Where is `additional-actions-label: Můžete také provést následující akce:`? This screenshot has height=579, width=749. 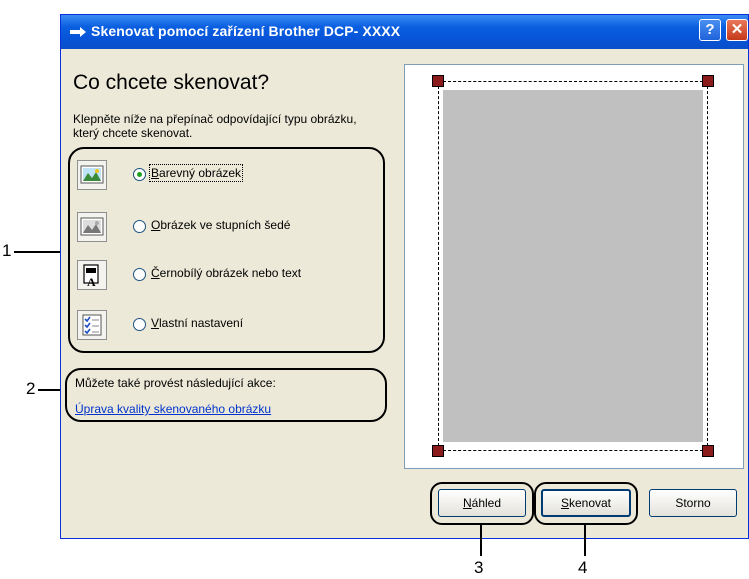 additional-actions-label: Můžete také provést následující akce: is located at coordinates (175, 383).